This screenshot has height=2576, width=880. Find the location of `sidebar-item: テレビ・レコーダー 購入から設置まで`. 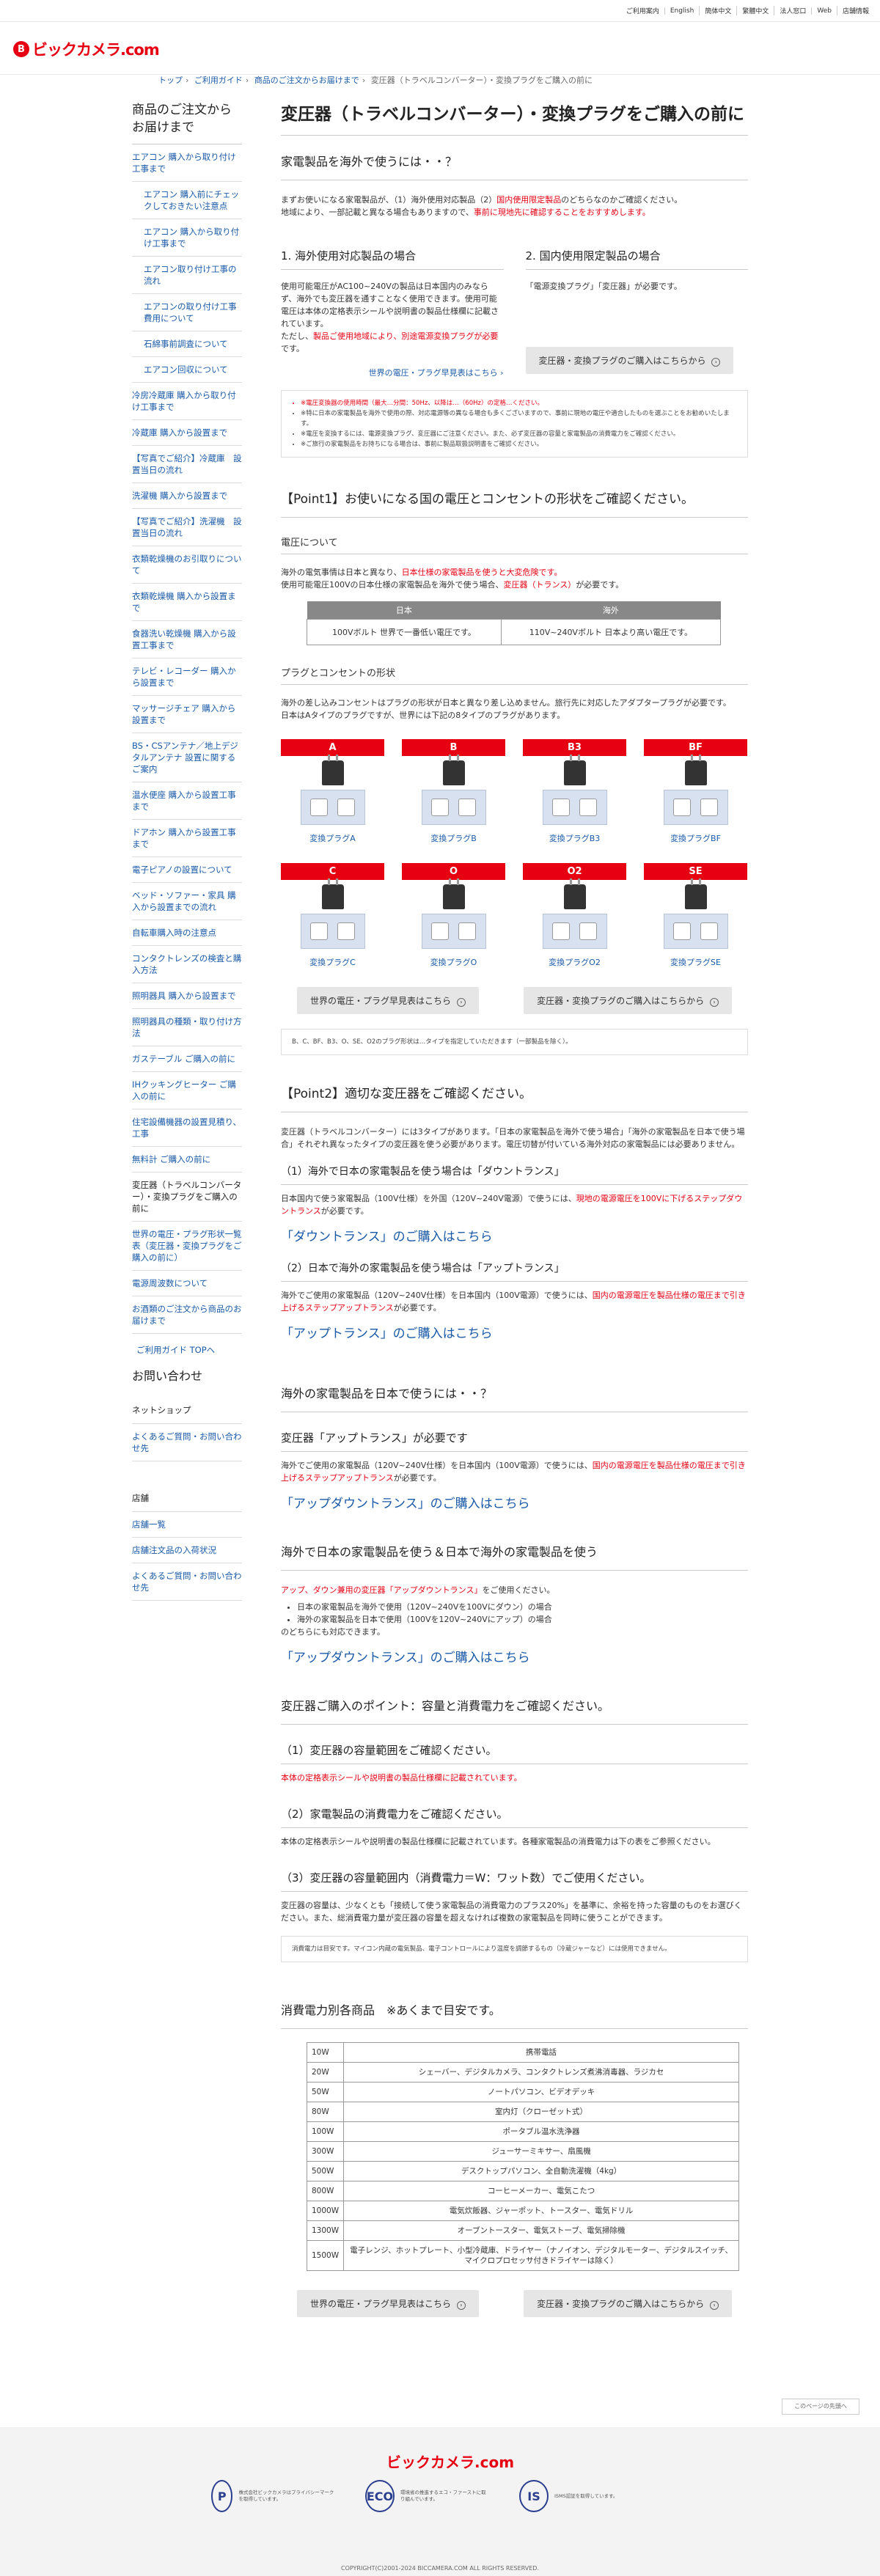

sidebar-item: テレビ・レコーダー 購入から設置まで is located at coordinates (187, 677).